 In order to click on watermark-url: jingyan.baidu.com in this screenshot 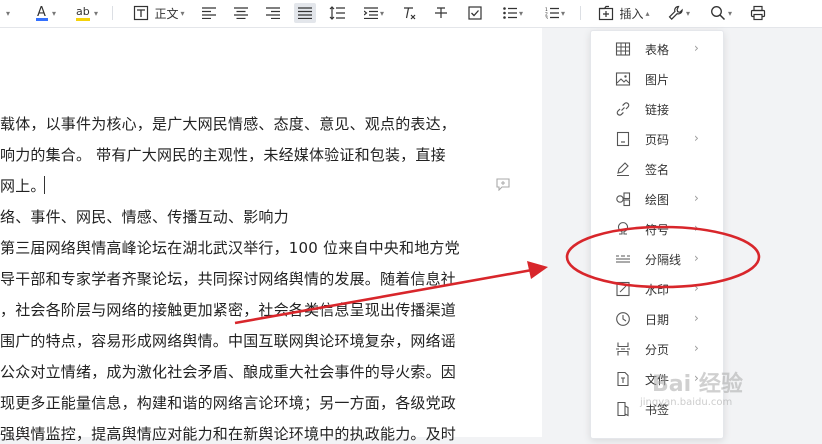, I will do `click(686, 402)`.